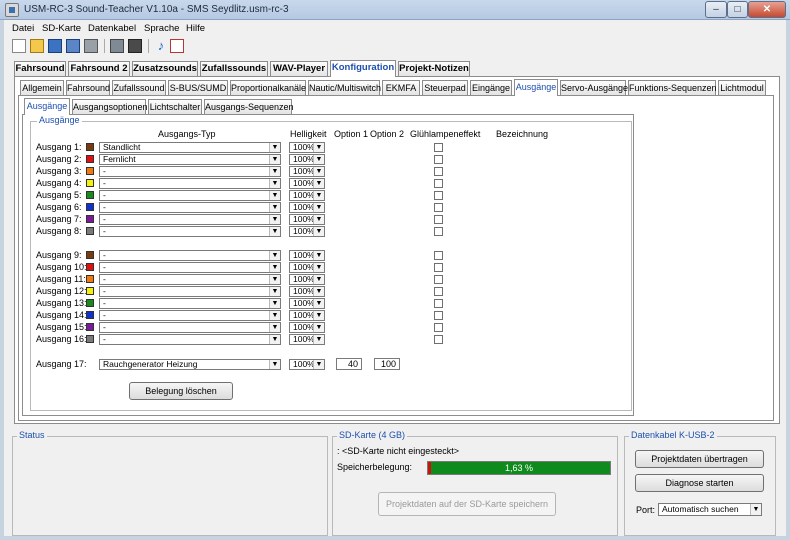  What do you see at coordinates (190, 159) in the screenshot?
I see `output-2-type-select: Fernlicht ▼` at bounding box center [190, 159].